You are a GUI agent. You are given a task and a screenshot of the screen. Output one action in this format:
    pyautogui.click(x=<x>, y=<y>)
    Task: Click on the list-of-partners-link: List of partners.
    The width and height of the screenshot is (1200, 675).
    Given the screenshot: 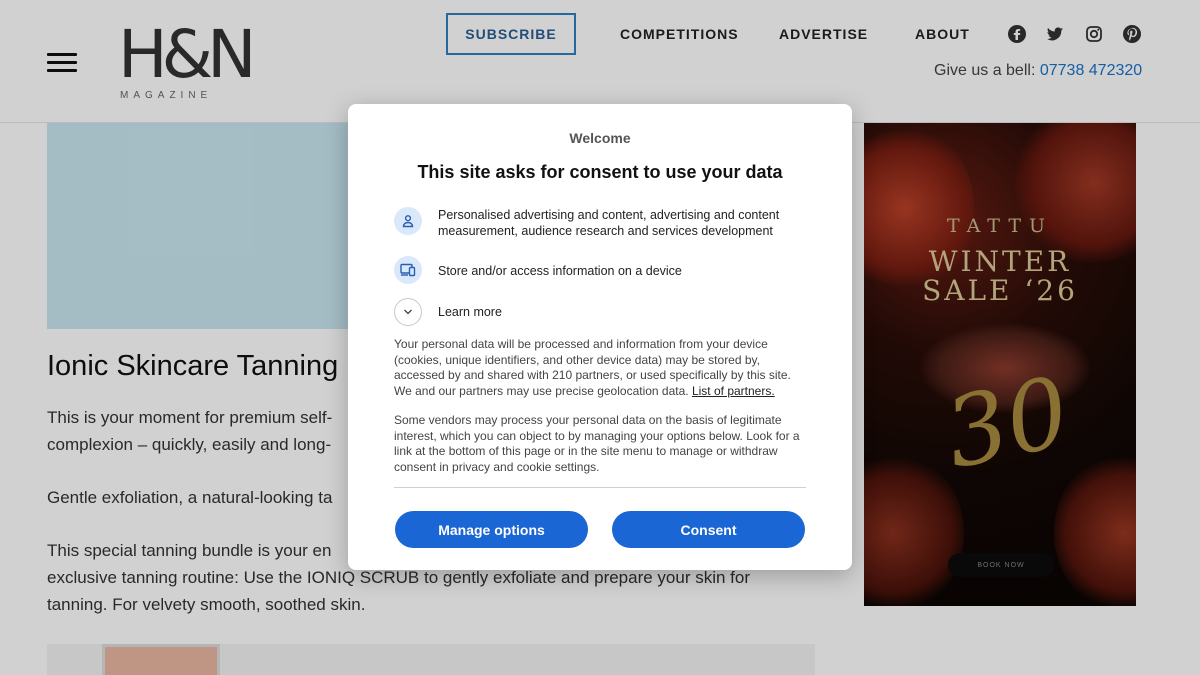 What is the action you would take?
    pyautogui.click(x=733, y=391)
    